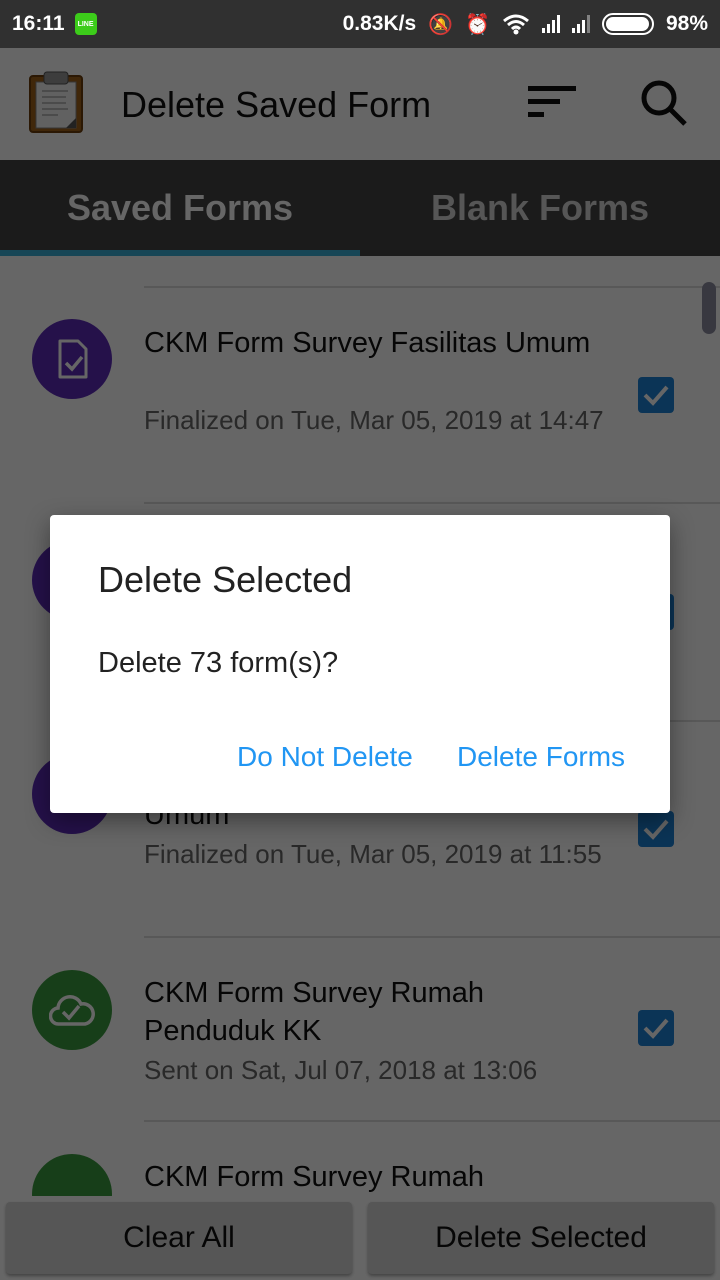 This screenshot has width=720, height=1280. Describe the element at coordinates (38, 23) in the screenshot. I see `status-time: 16:11` at that location.